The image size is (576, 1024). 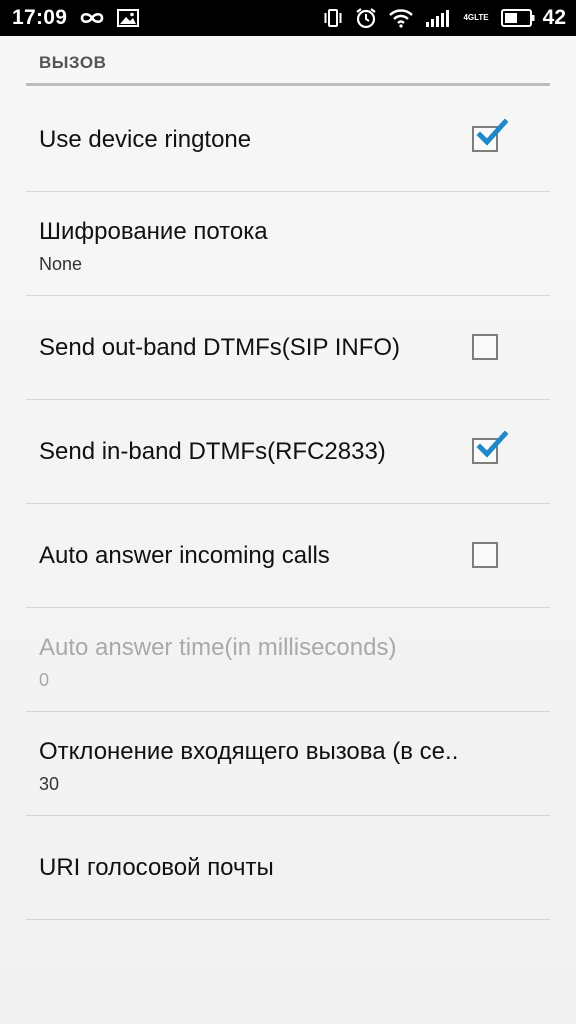 What do you see at coordinates (128, 18) in the screenshot?
I see `gallery-icon` at bounding box center [128, 18].